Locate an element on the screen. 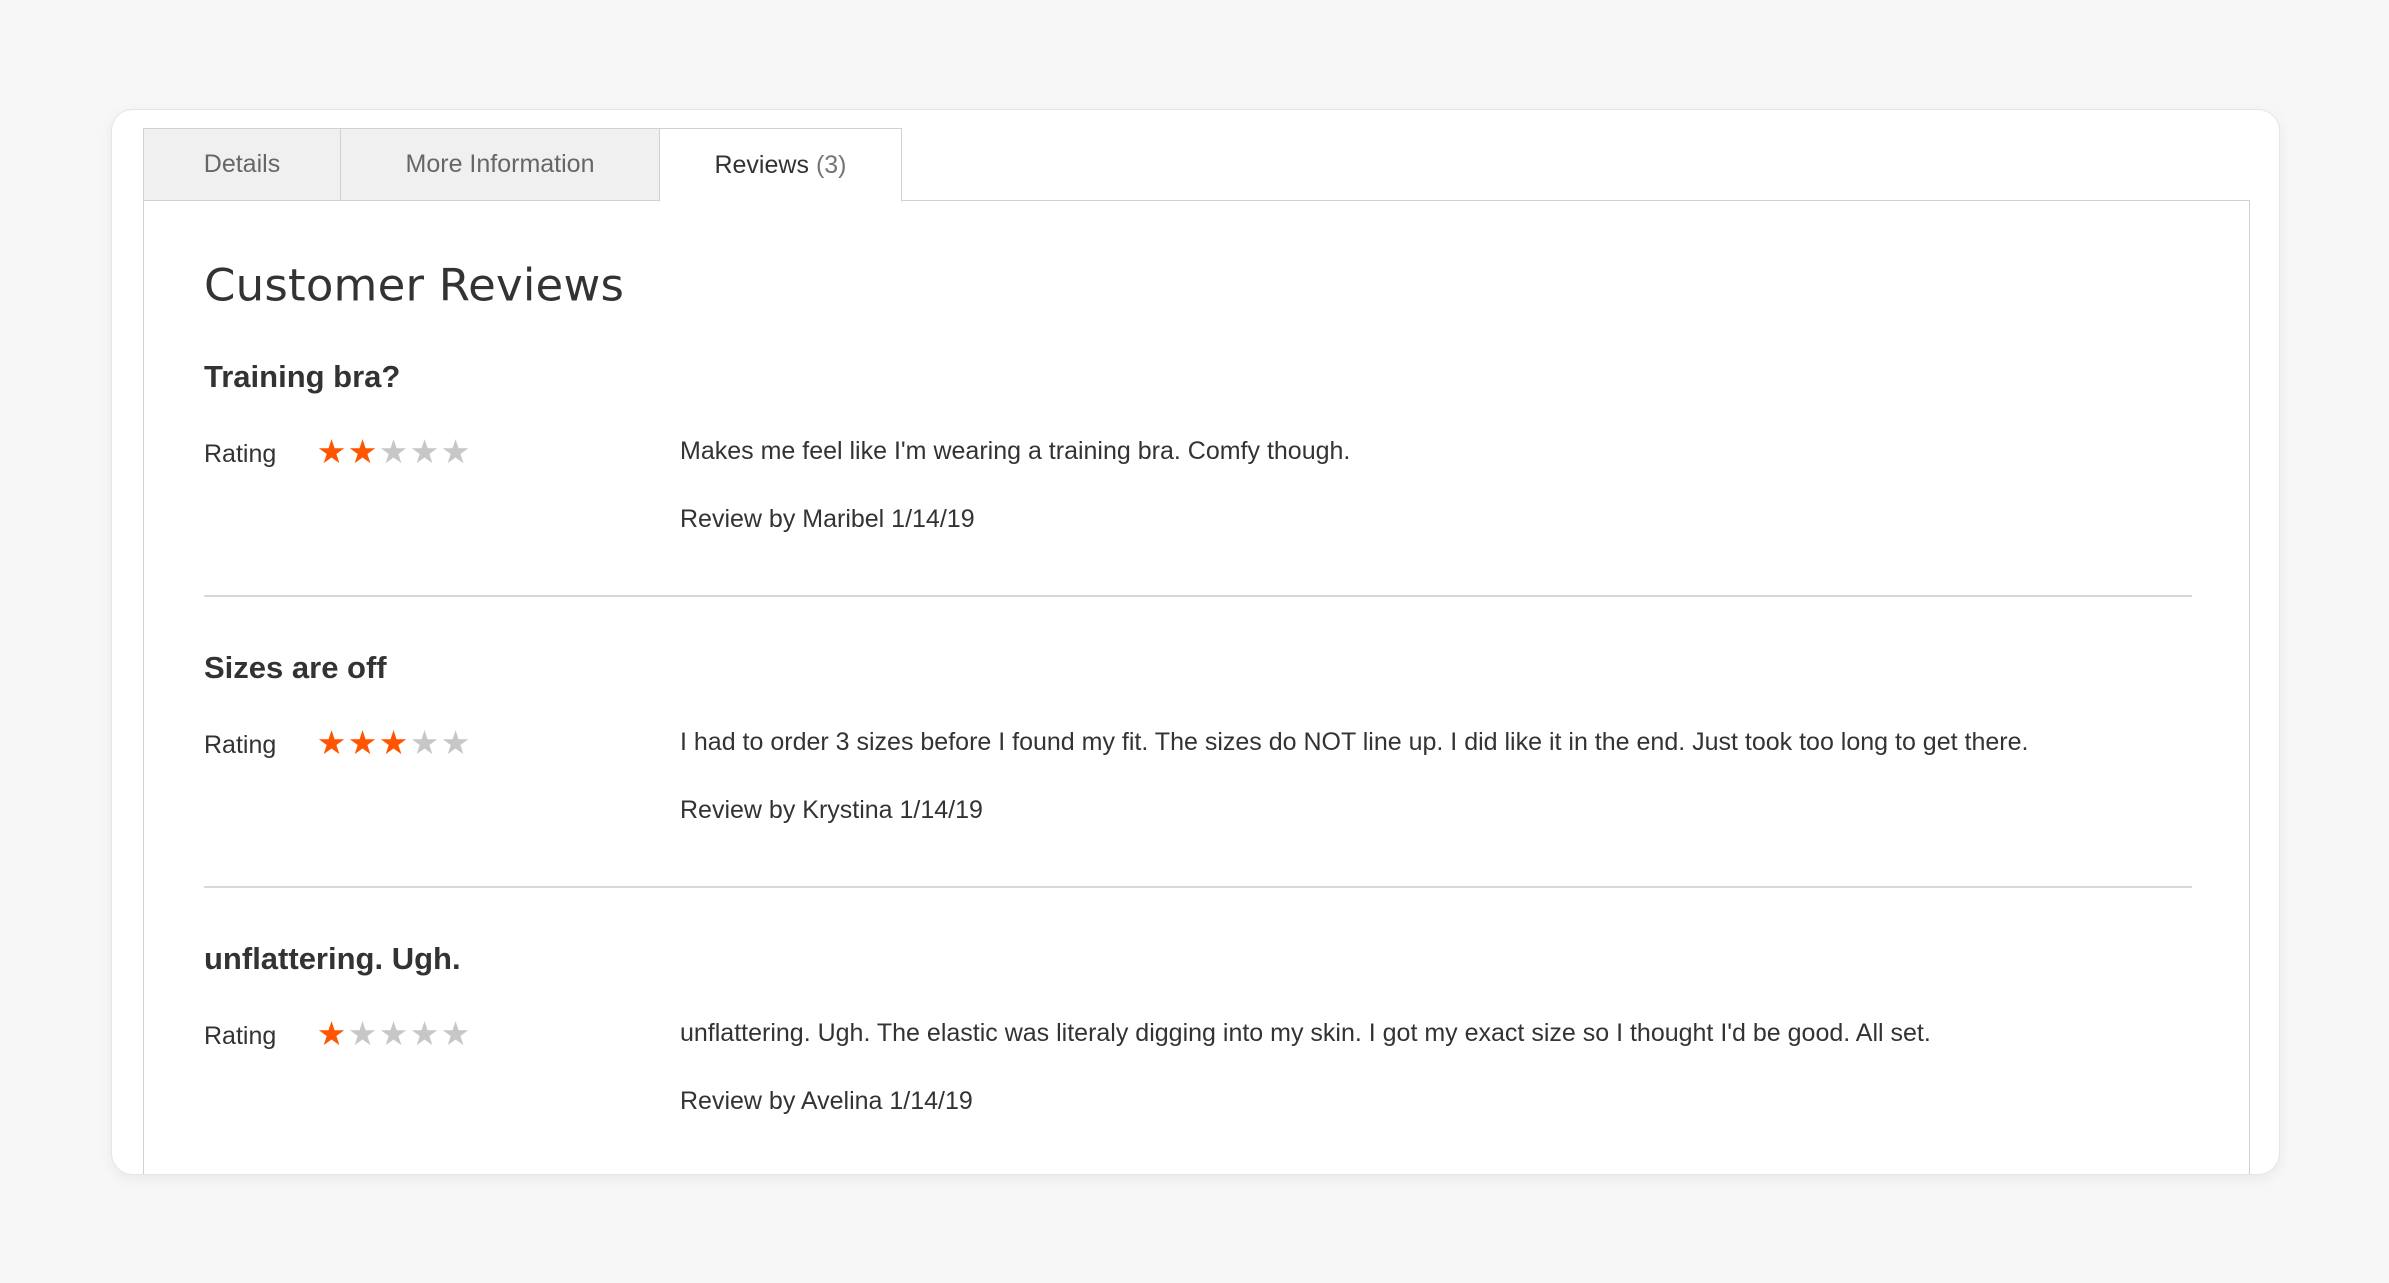 This screenshot has width=2389, height=1283. tab-more-information: More Information is located at coordinates (500, 164).